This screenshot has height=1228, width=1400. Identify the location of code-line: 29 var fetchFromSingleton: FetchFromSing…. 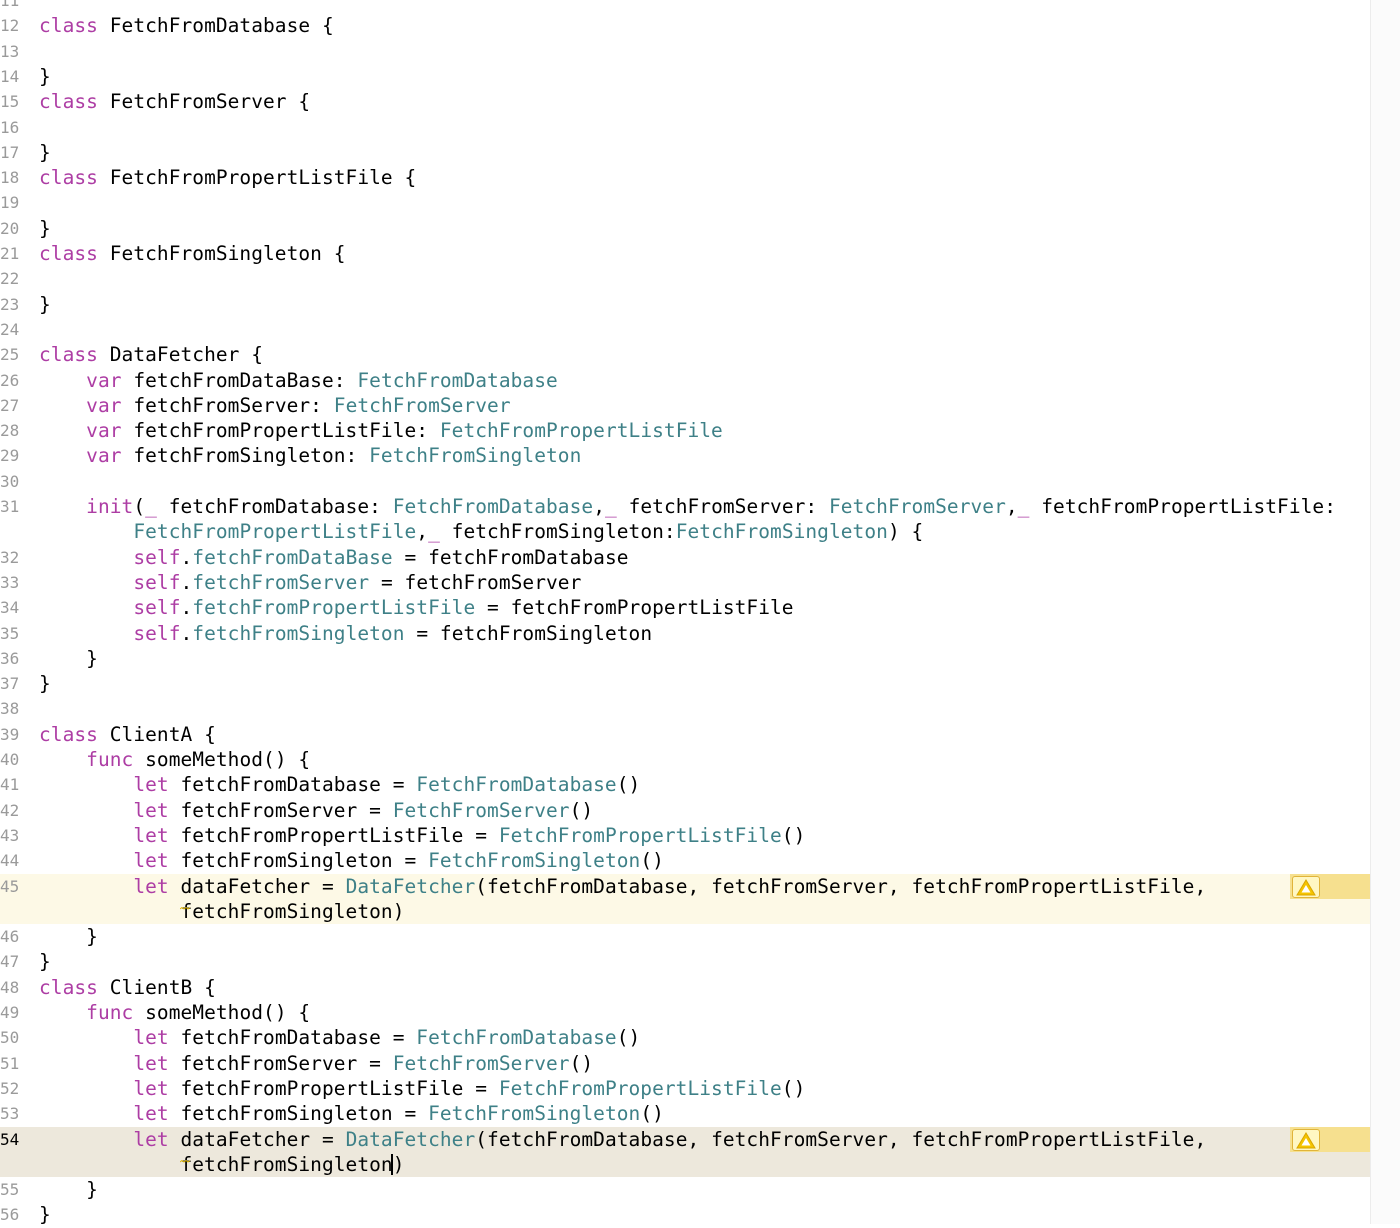
(685, 455).